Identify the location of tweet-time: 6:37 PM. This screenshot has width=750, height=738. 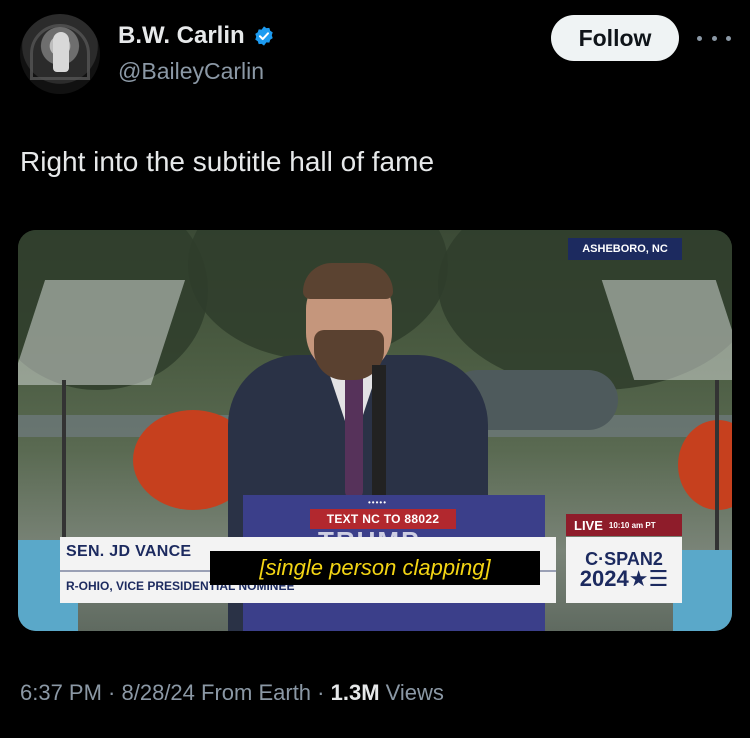
(61, 692).